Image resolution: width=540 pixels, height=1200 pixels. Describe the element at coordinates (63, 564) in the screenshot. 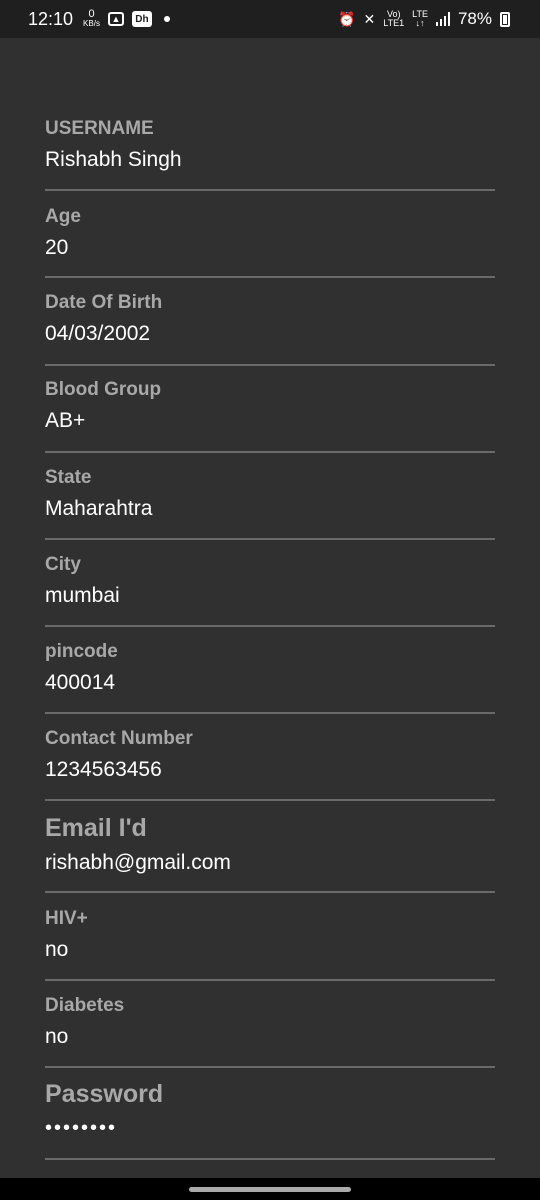

I see `field-label: City` at that location.